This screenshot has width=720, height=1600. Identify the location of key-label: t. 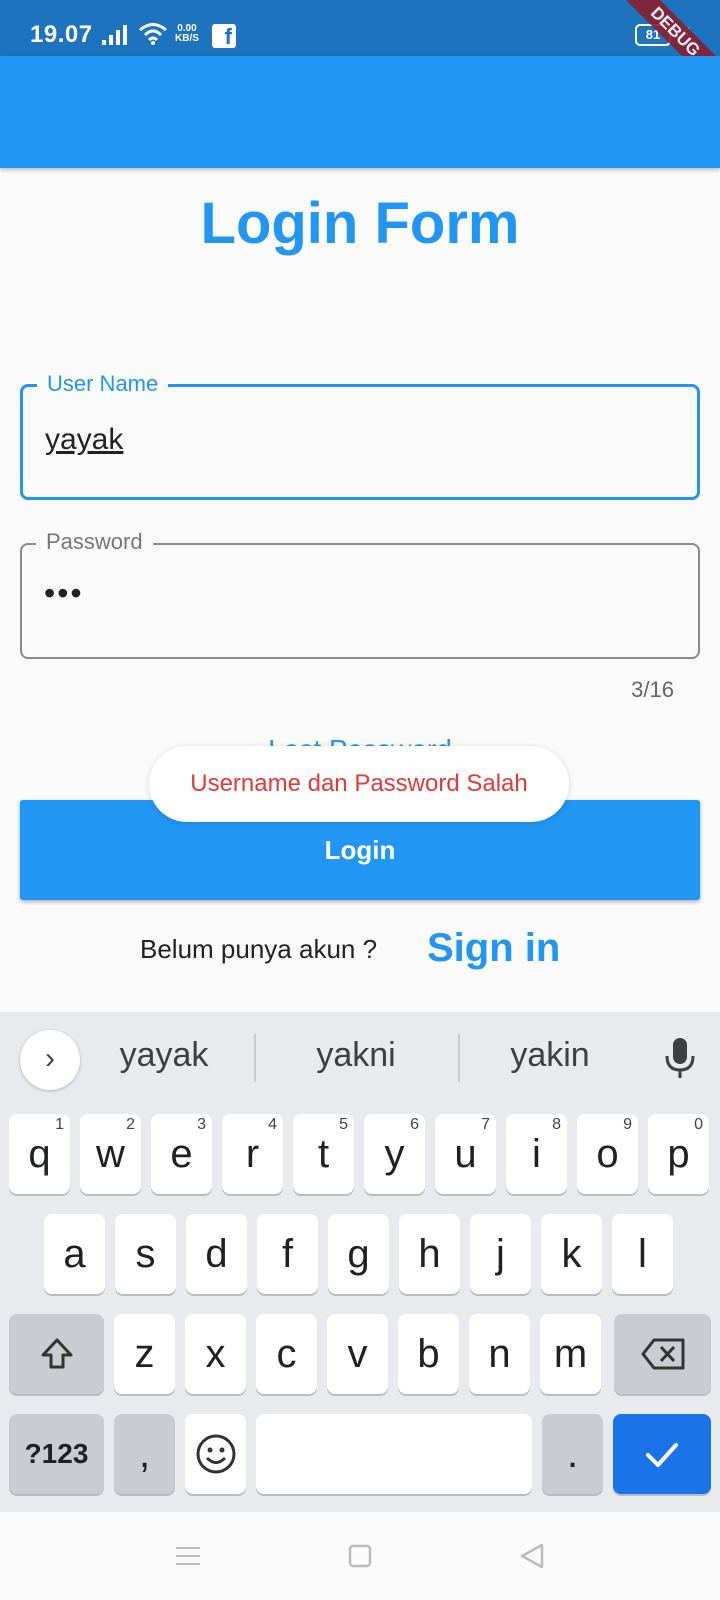
(323, 1154).